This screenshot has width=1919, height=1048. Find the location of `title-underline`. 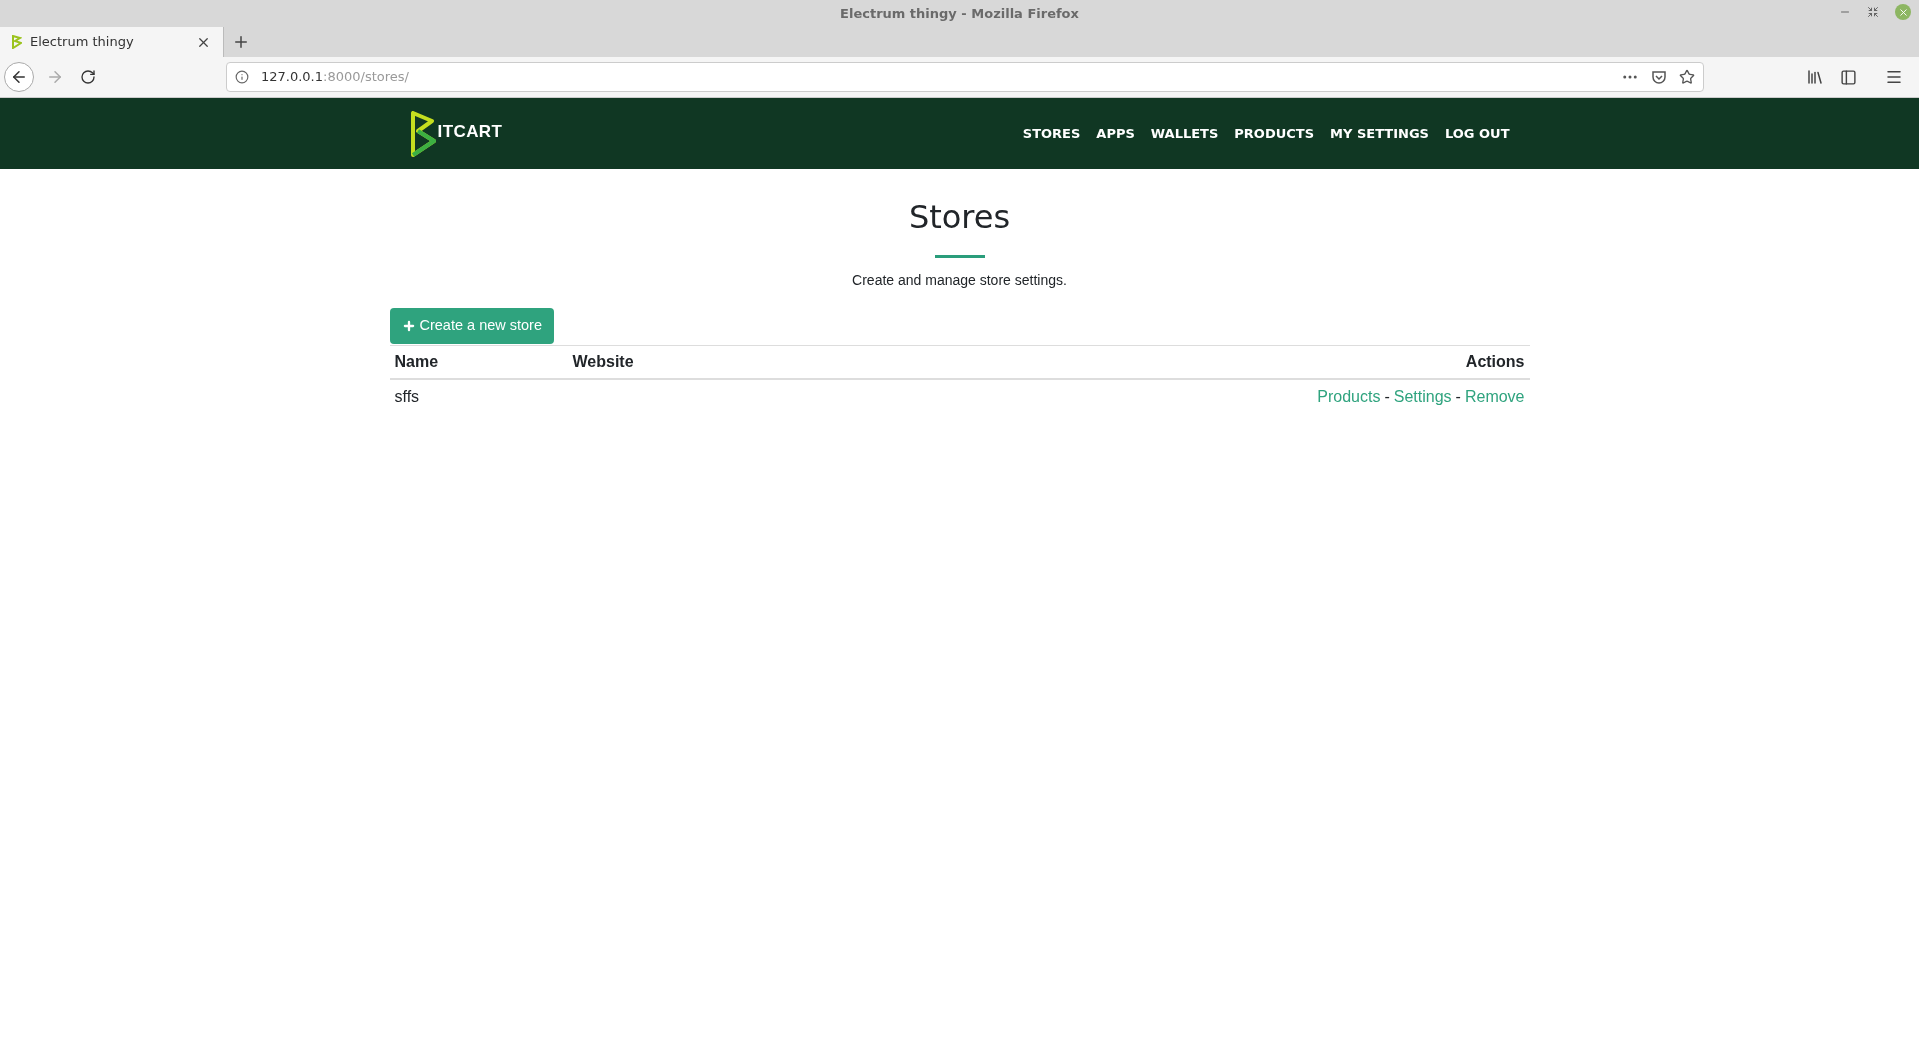

title-underline is located at coordinates (959, 256).